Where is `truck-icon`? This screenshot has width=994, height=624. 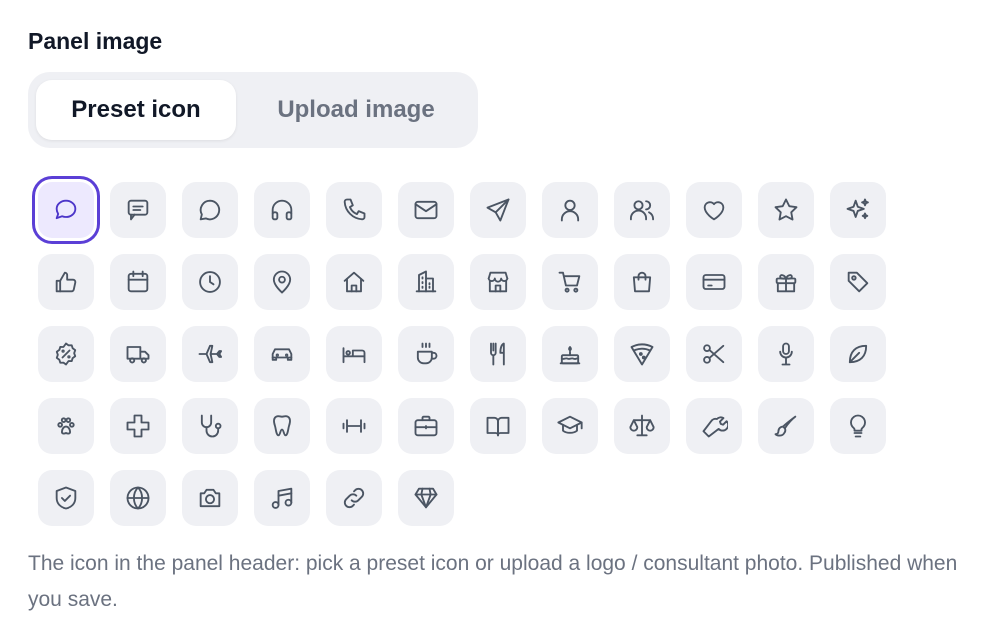 truck-icon is located at coordinates (138, 355).